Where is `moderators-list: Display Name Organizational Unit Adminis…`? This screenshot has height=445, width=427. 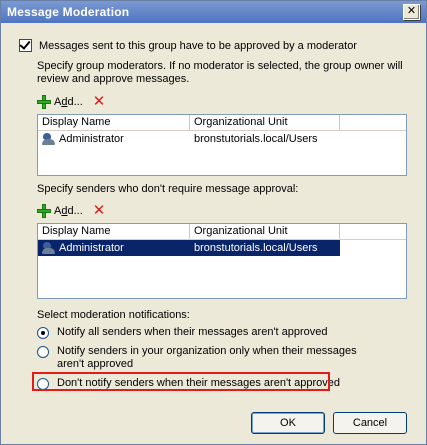
moderators-list: Display Name Organizational Unit Adminis… is located at coordinates (222, 145).